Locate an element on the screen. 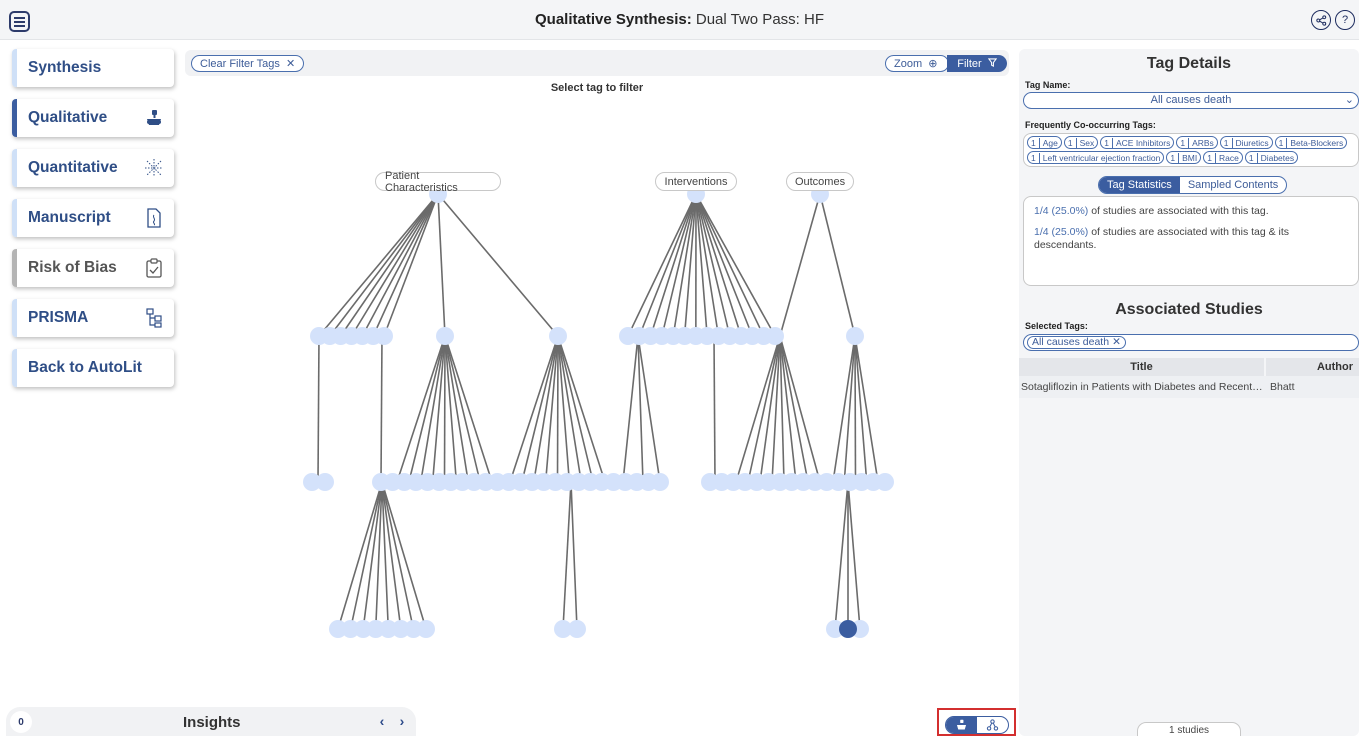 The image size is (1359, 736). sidebar-item-quantitative: Quantitative is located at coordinates (93, 168).